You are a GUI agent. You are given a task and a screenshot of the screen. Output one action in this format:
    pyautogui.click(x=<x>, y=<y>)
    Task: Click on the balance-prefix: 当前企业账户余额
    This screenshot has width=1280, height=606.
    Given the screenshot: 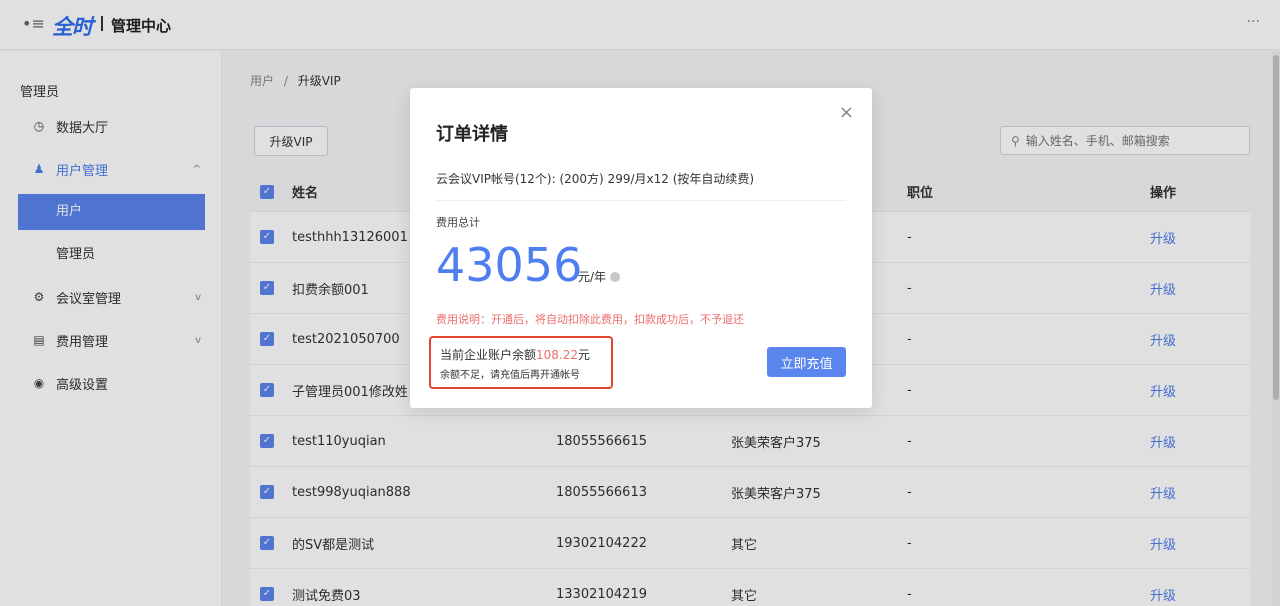 What is the action you would take?
    pyautogui.click(x=488, y=355)
    